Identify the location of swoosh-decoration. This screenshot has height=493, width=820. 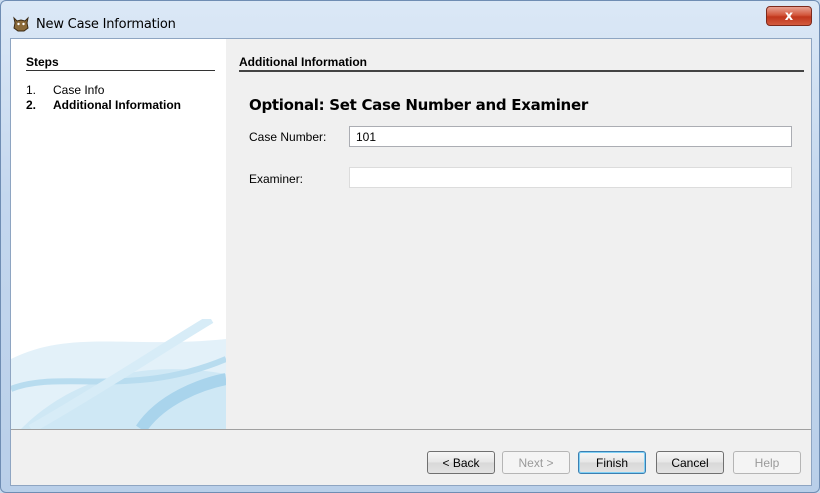
(118, 374).